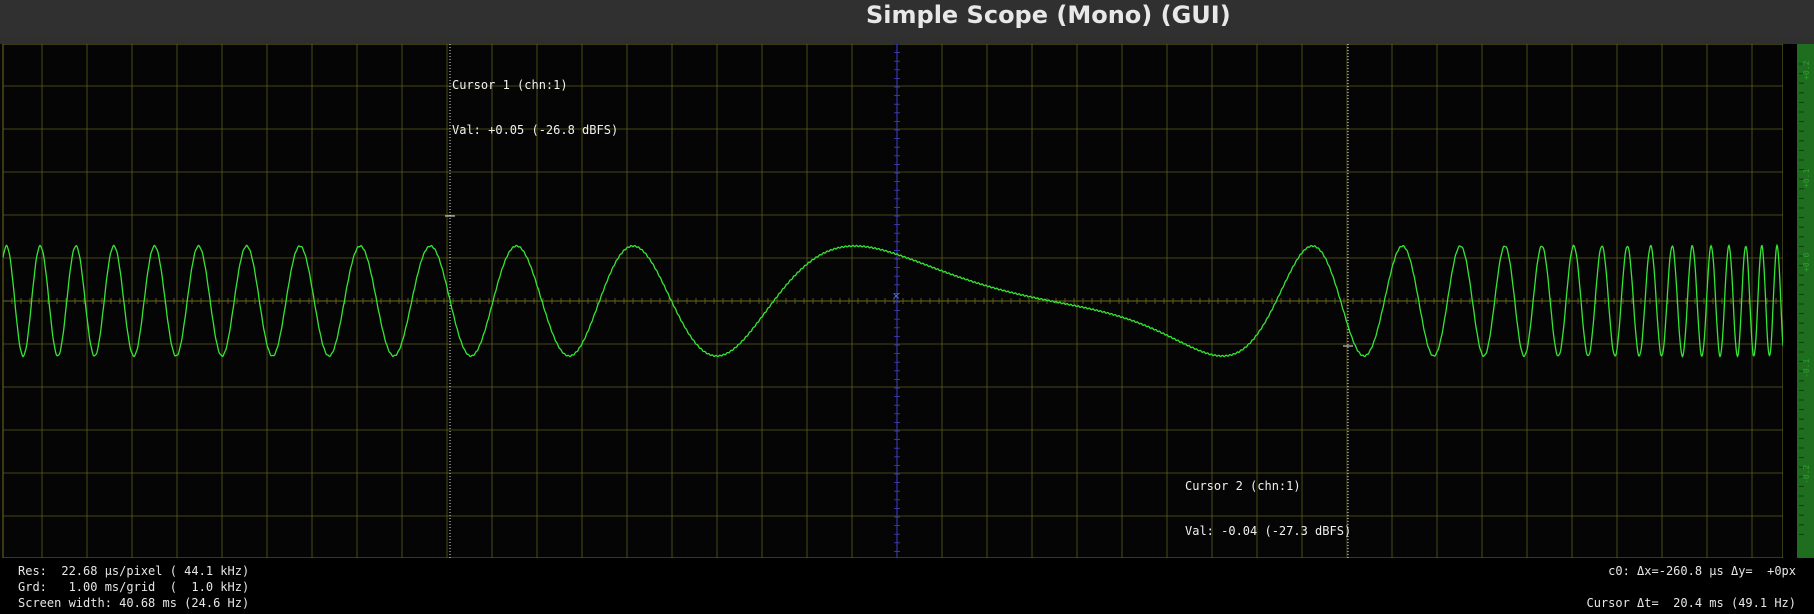  I want to click on screen-width-text: Screen width: 40.68 ms (24.6 Hz), so click(134, 603).